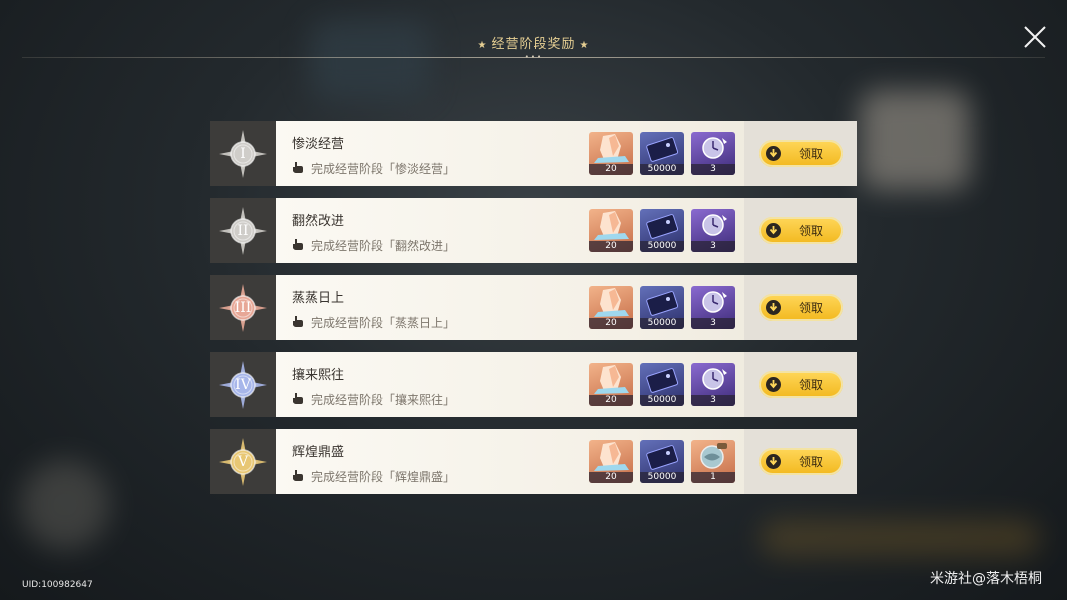 This screenshot has width=1067, height=600. I want to click on stage-card: 翻然改进完成经营阶段「翻然改进」 20 50000 3 领取, so click(566, 230).